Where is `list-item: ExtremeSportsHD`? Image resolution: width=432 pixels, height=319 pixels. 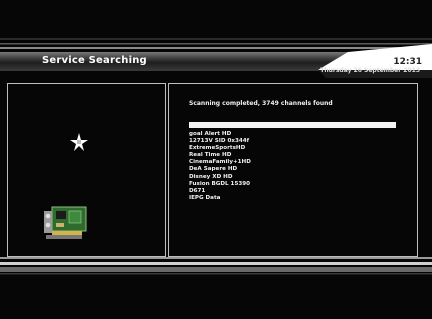
list-item: ExtremeSportsHD is located at coordinates (217, 148).